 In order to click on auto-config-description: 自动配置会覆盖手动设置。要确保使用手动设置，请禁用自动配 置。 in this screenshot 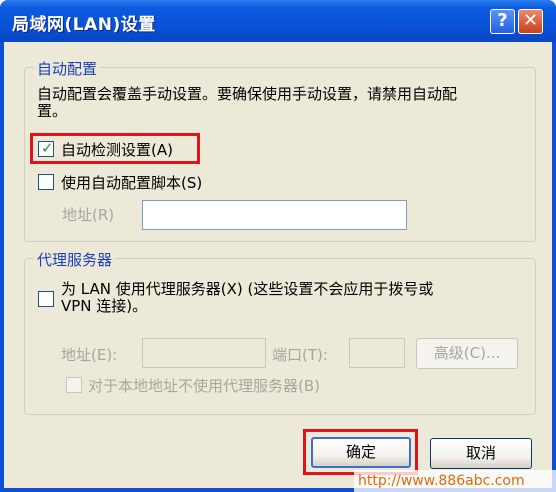, I will do `click(247, 102)`.